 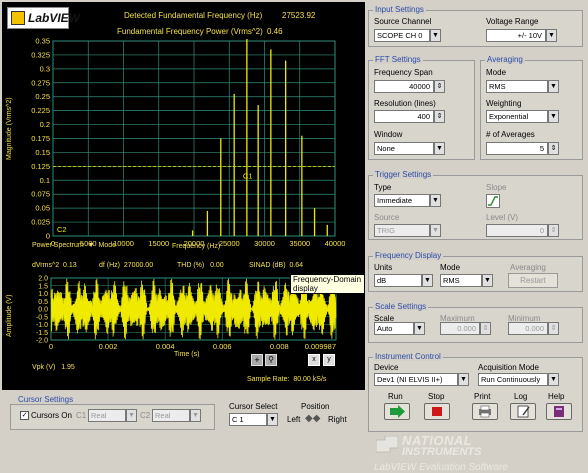 What do you see at coordinates (294, 419) in the screenshot?
I see `left-label: Left` at bounding box center [294, 419].